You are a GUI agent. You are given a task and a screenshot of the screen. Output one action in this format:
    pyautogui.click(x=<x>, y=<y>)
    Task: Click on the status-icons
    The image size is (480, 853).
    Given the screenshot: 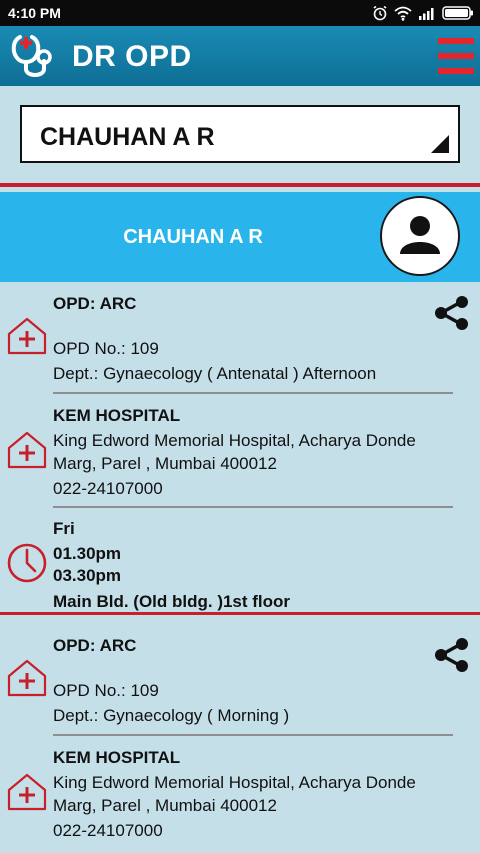 What is the action you would take?
    pyautogui.click(x=423, y=13)
    